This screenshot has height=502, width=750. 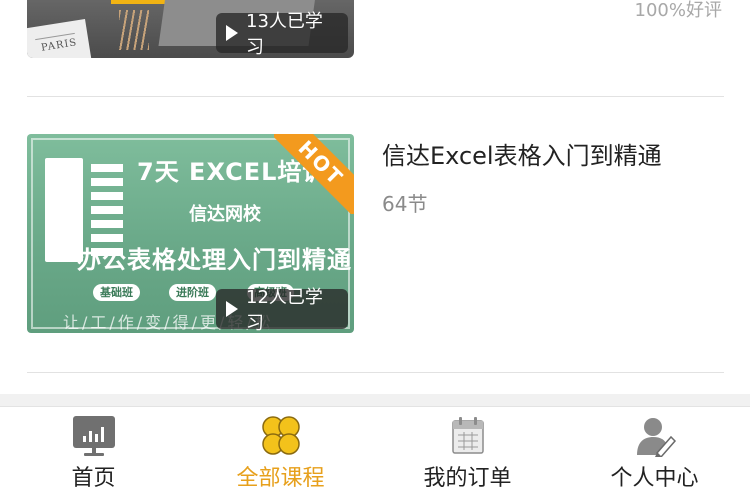 I want to click on learner-count-badge: 12人已学习, so click(x=282, y=310).